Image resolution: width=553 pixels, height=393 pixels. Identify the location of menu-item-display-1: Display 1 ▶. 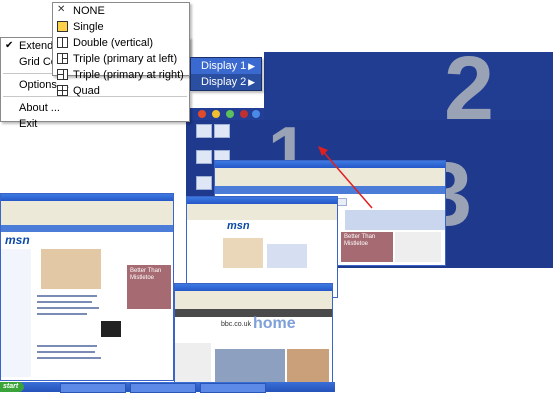
(226, 66).